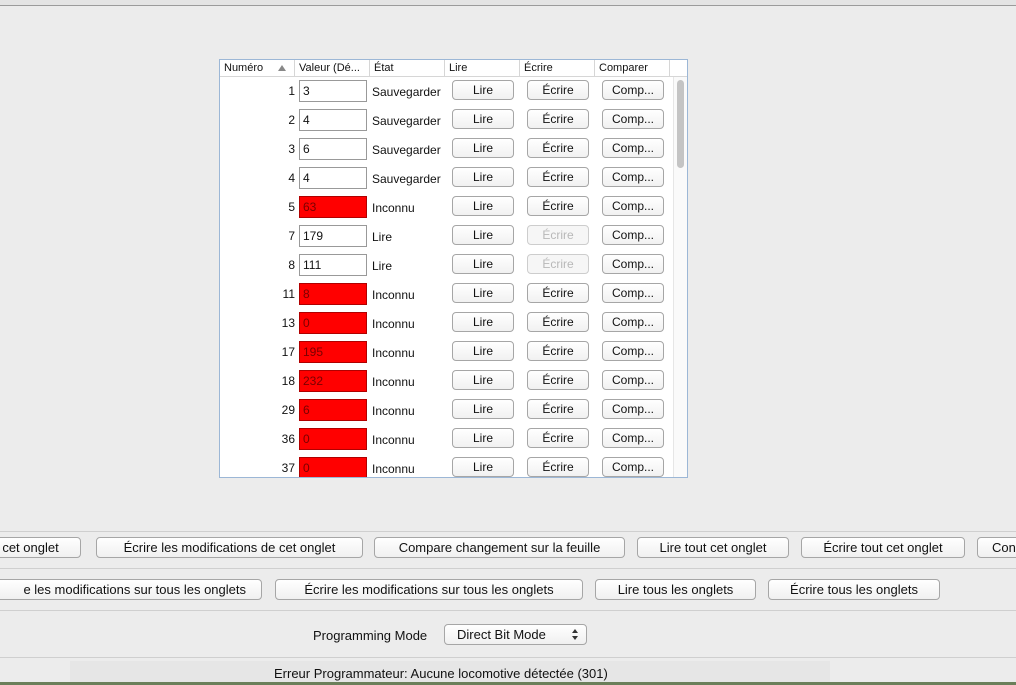  Describe the element at coordinates (675, 589) in the screenshot. I see `read-all-tabs-button: Lire tous les onglets` at that location.